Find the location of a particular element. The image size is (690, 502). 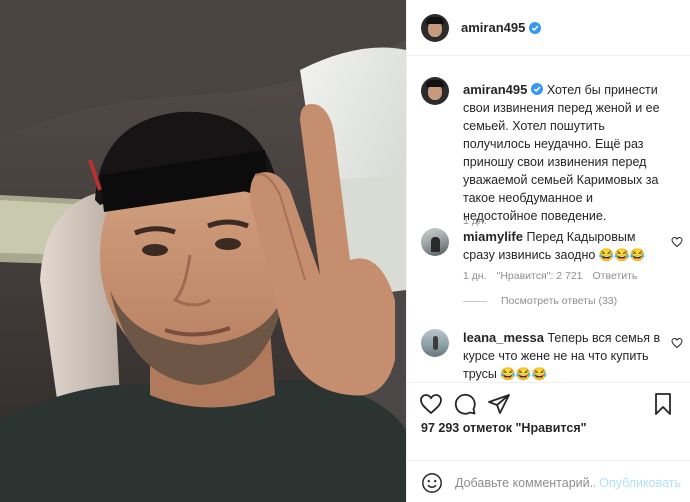

reply-button: Ответить is located at coordinates (615, 276).